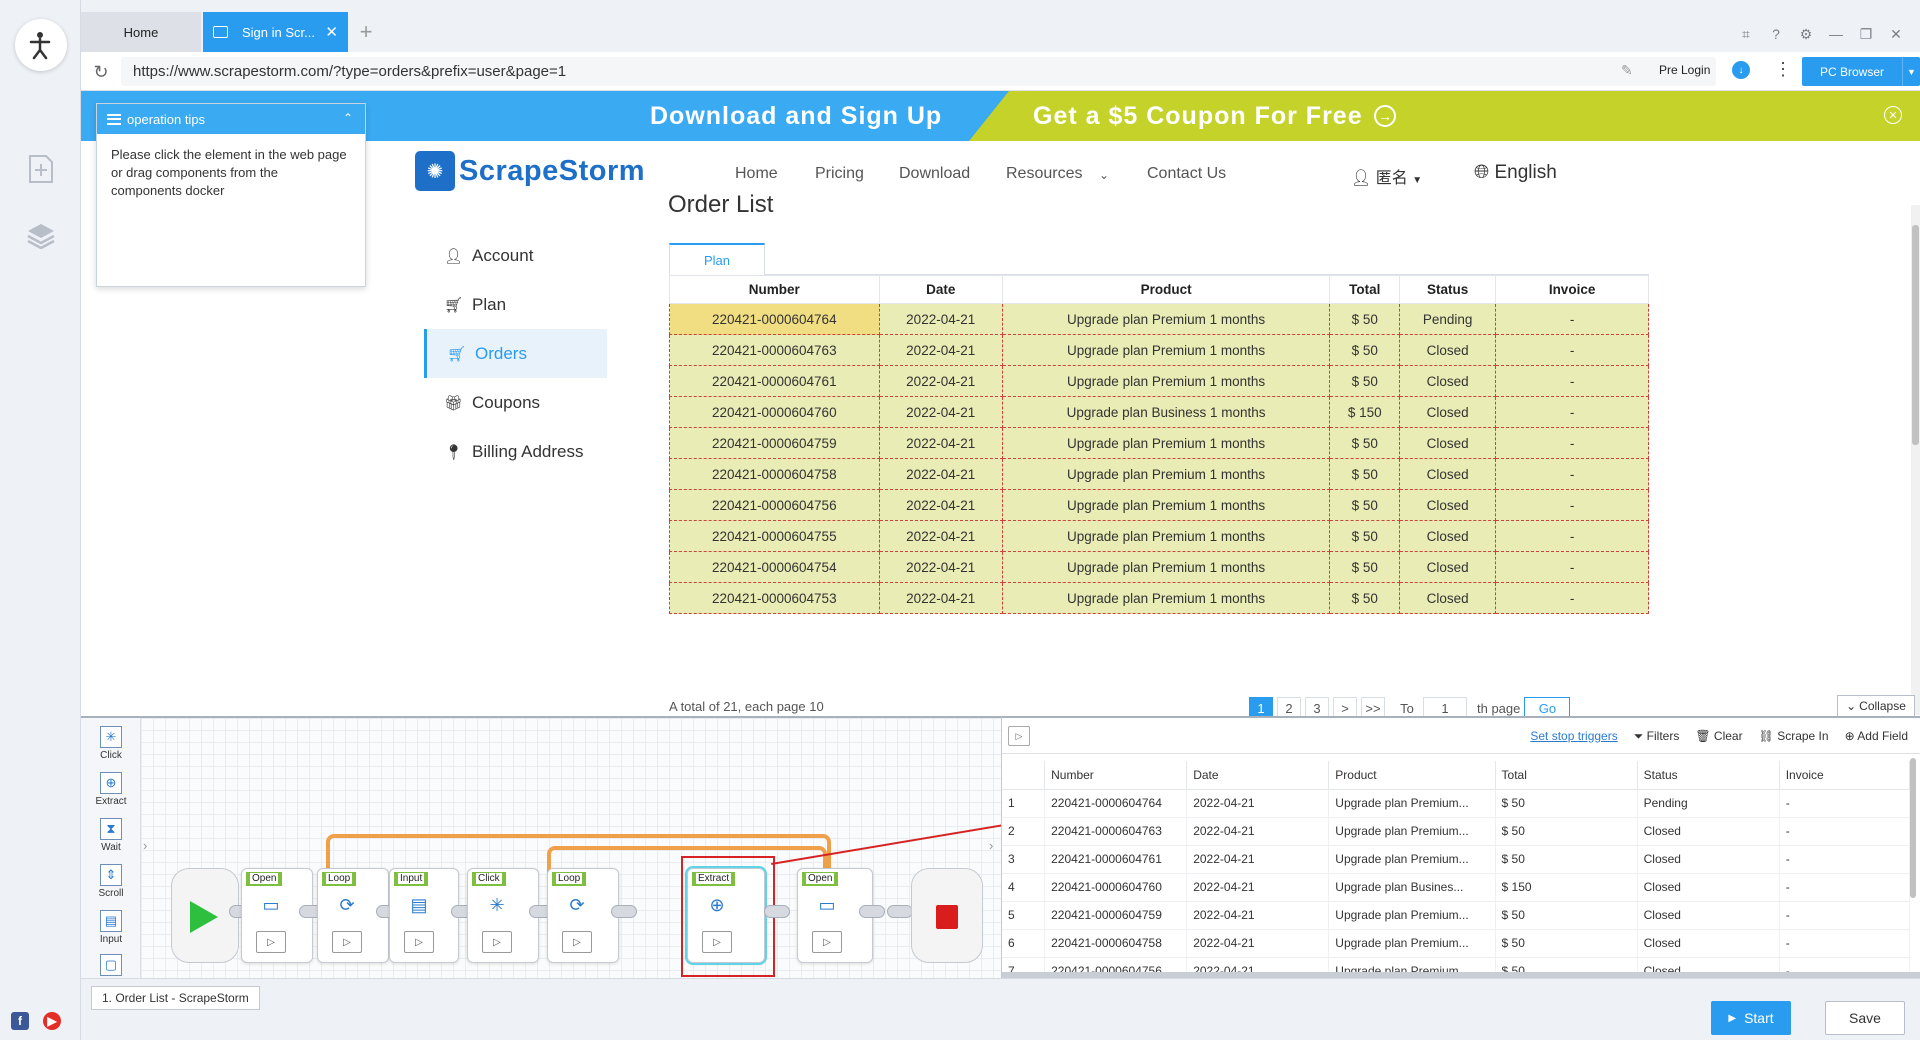  Describe the element at coordinates (20, 1021) in the screenshot. I see `facebook-icon: f` at that location.